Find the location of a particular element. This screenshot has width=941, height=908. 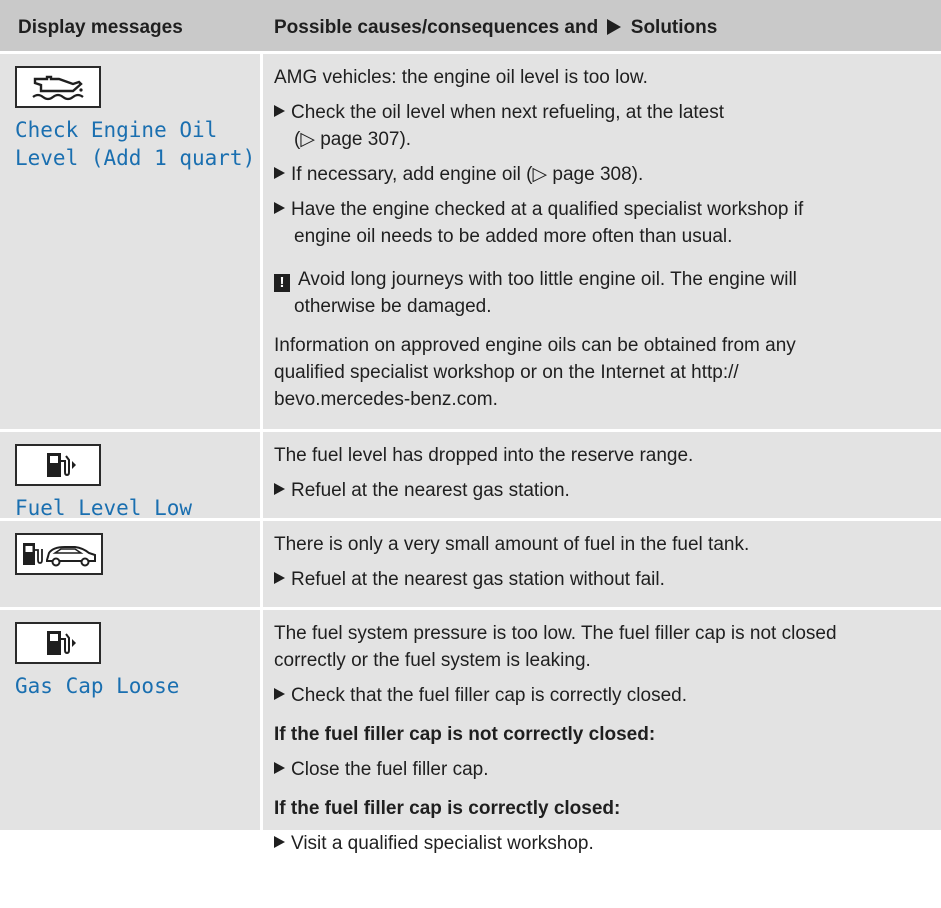

warning-exclamation-icon: ! is located at coordinates (282, 283).